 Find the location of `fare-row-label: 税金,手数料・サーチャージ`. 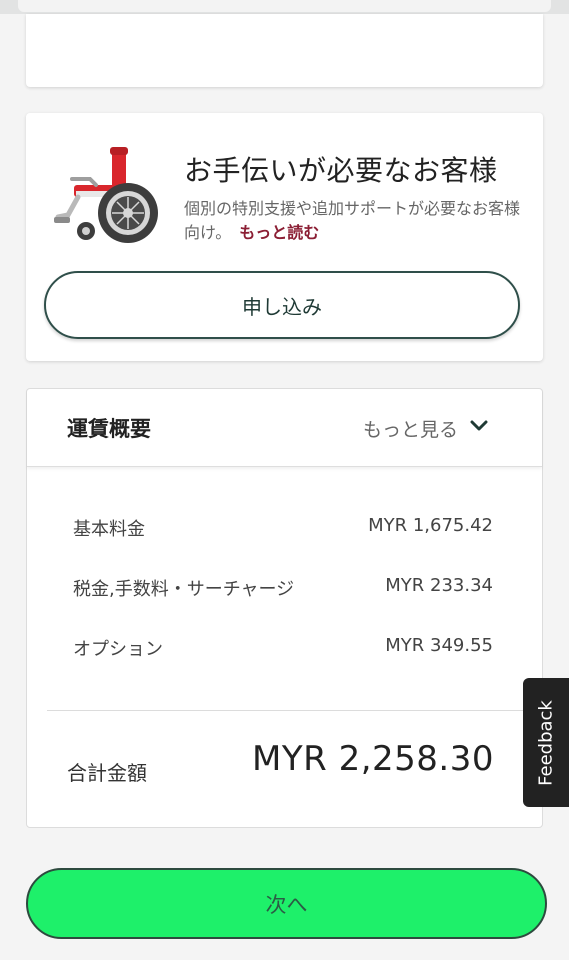

fare-row-label: 税金,手数料・サーチャージ is located at coordinates (184, 589).